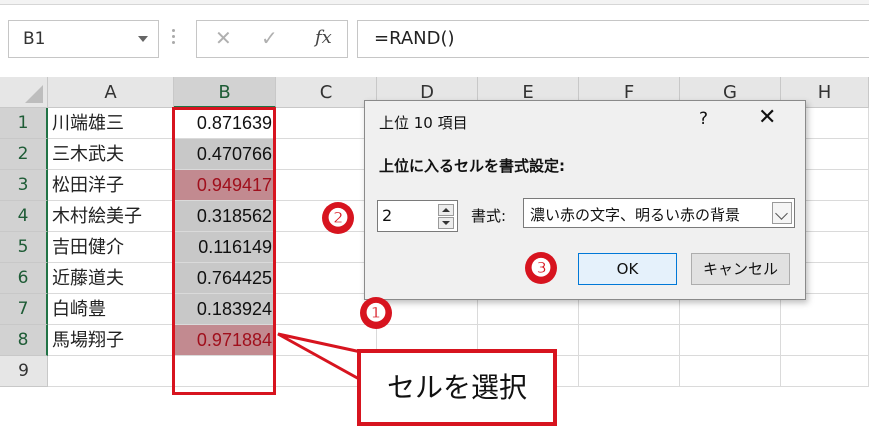 This screenshot has width=869, height=432. I want to click on step1-badge: ❶, so click(376, 313).